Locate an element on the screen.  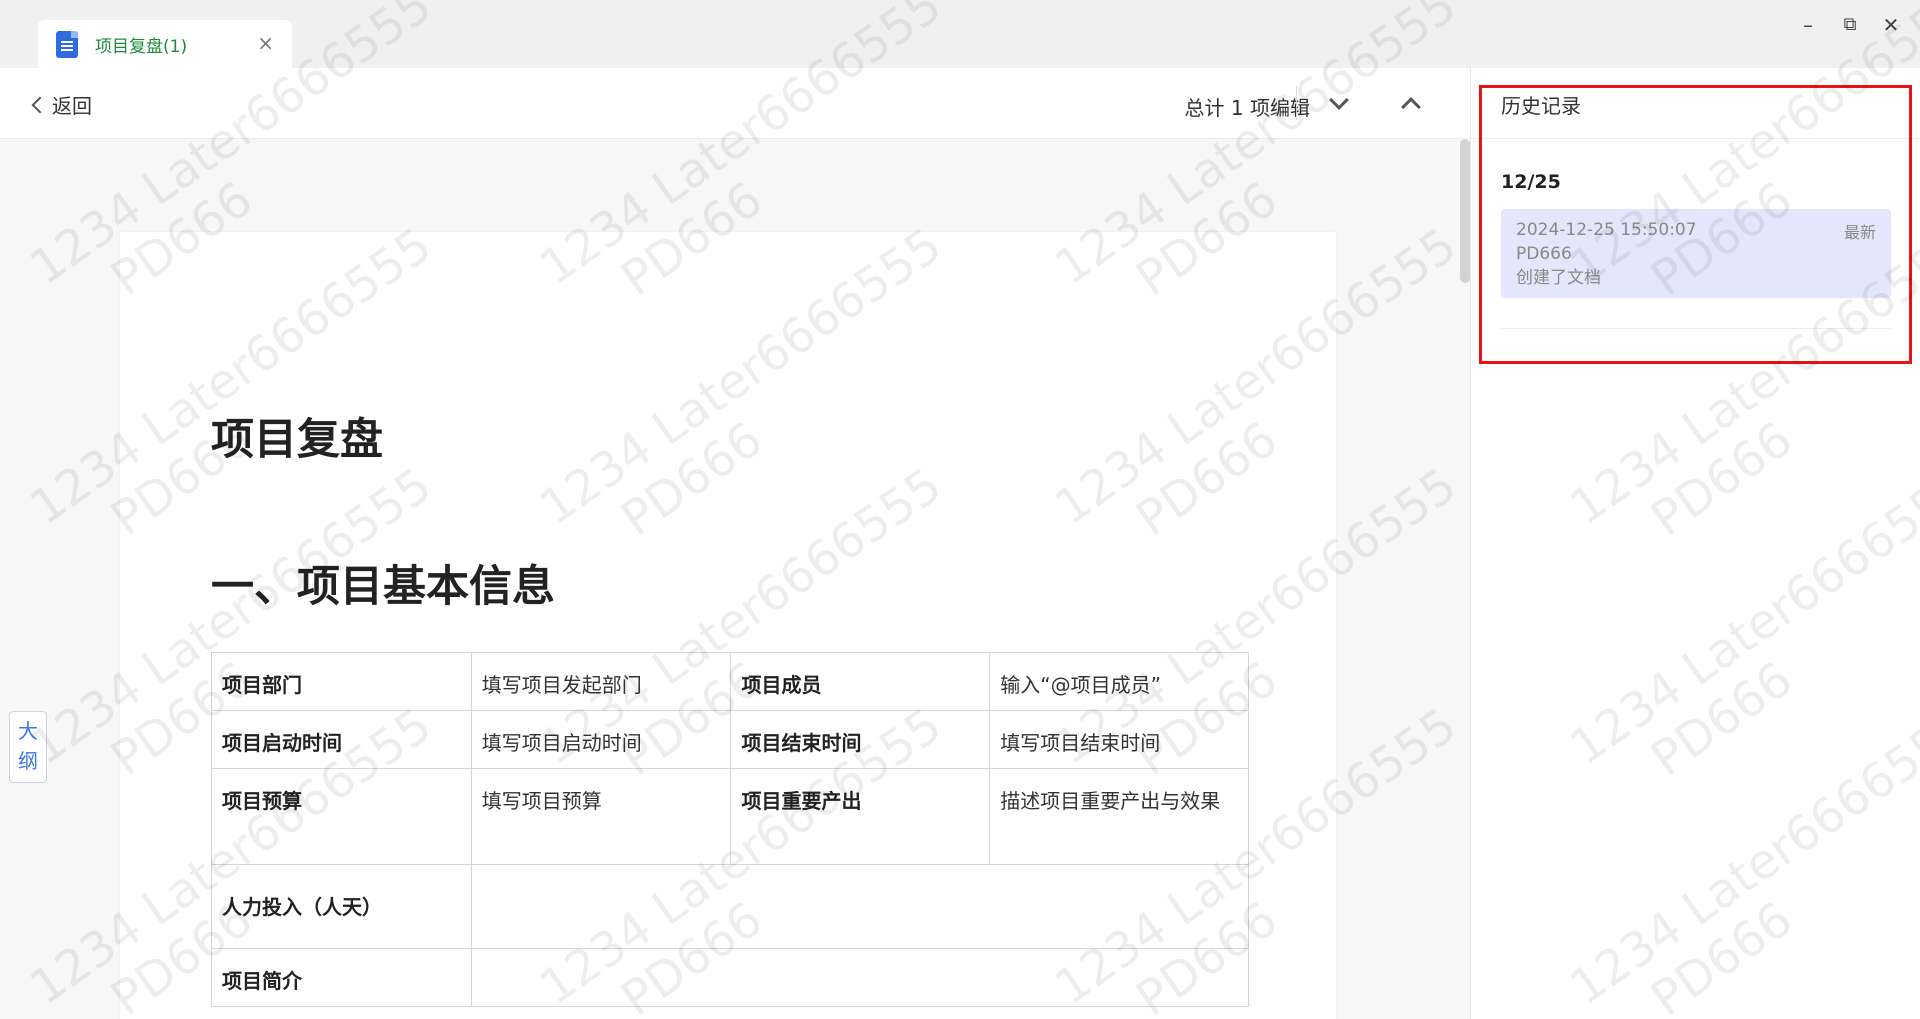
history-toolbar: 返回 总计 1 项编辑 is located at coordinates (735, 103).